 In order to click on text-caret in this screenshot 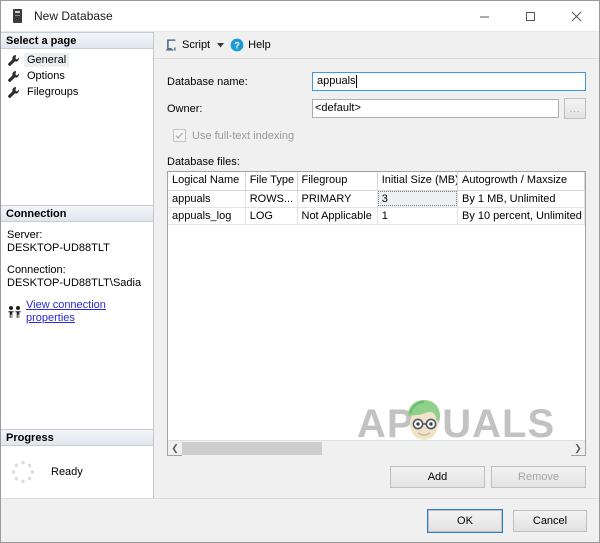, I will do `click(356, 81)`.